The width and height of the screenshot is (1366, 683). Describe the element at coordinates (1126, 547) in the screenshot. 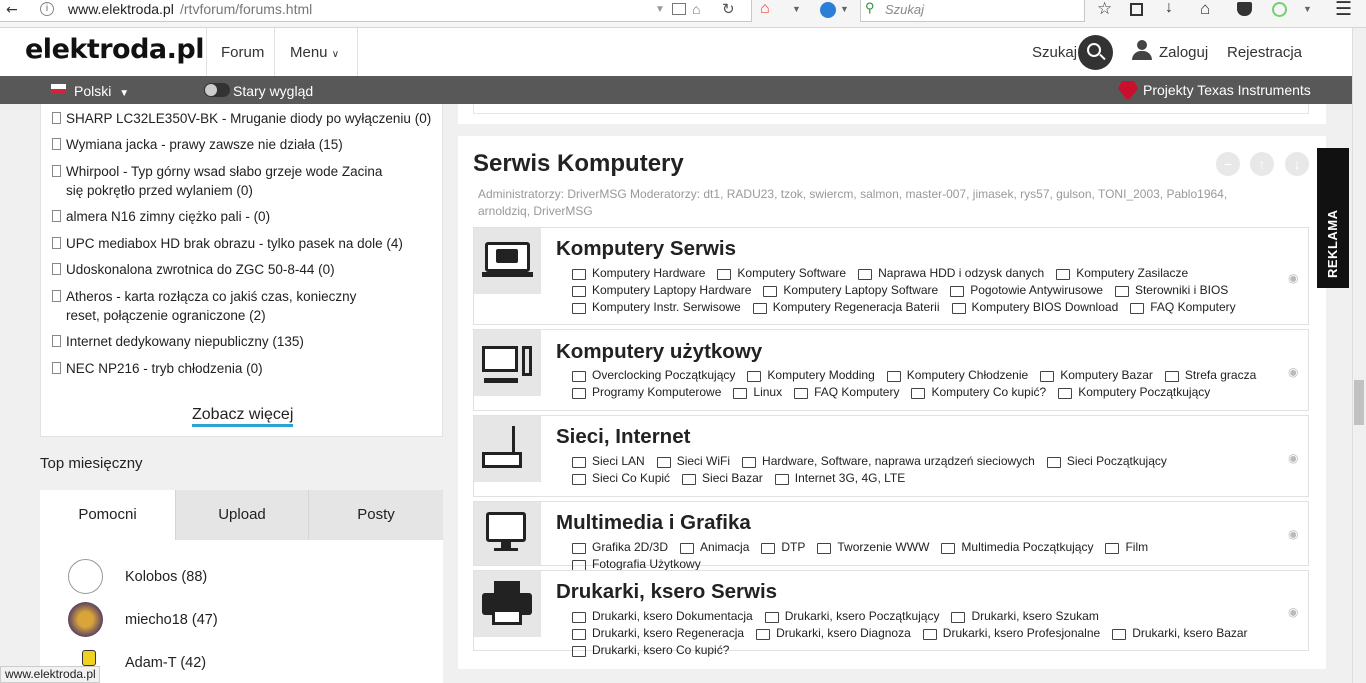

I see `subforum-link: Film` at that location.